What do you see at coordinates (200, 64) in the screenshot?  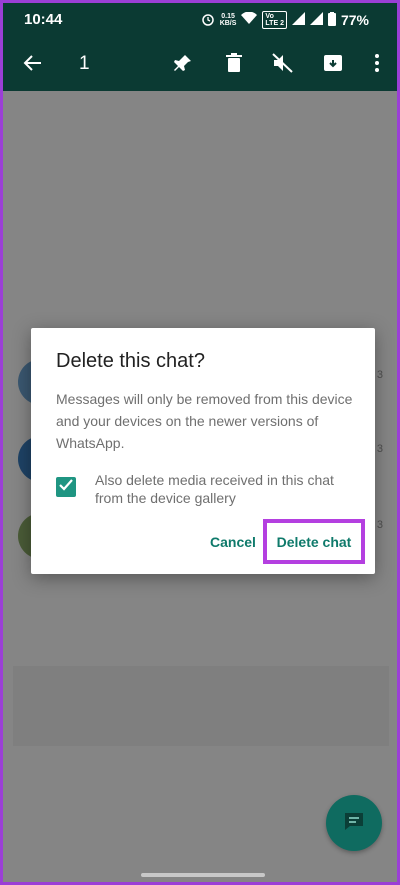 I see `selection-action-bar: 1` at bounding box center [200, 64].